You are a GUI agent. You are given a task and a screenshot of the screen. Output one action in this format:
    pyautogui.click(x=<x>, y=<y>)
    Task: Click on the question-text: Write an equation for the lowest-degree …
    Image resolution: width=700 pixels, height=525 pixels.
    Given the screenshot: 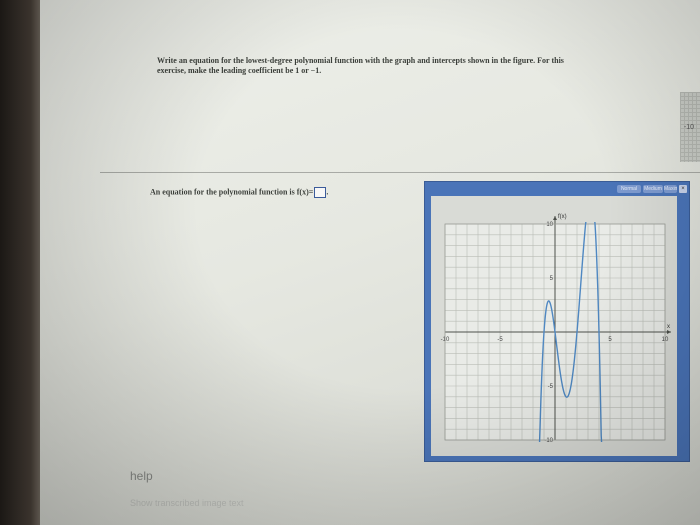 What is the action you would take?
    pyautogui.click(x=417, y=66)
    